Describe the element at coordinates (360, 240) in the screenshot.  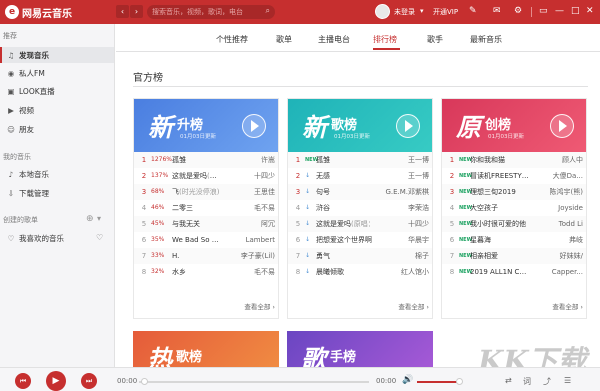
I see `table-row: 6 ↓ 把想爱这个世界啊 华晨宇` at that location.